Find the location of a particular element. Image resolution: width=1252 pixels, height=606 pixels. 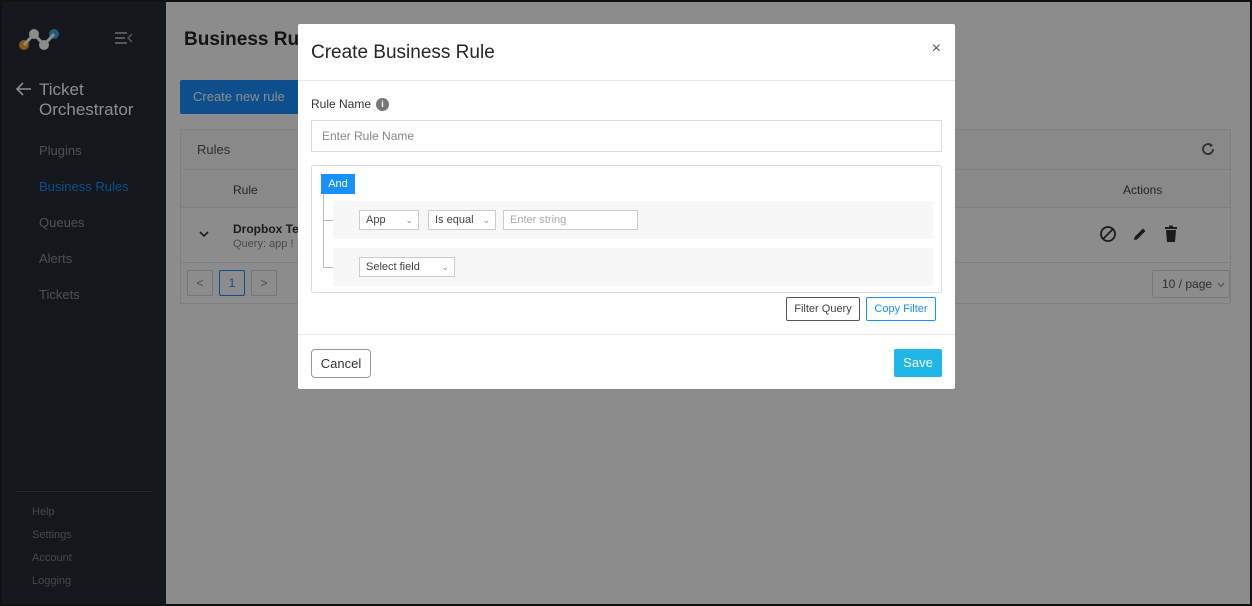

operator-select: Is equal ⌄ is located at coordinates (462, 220).